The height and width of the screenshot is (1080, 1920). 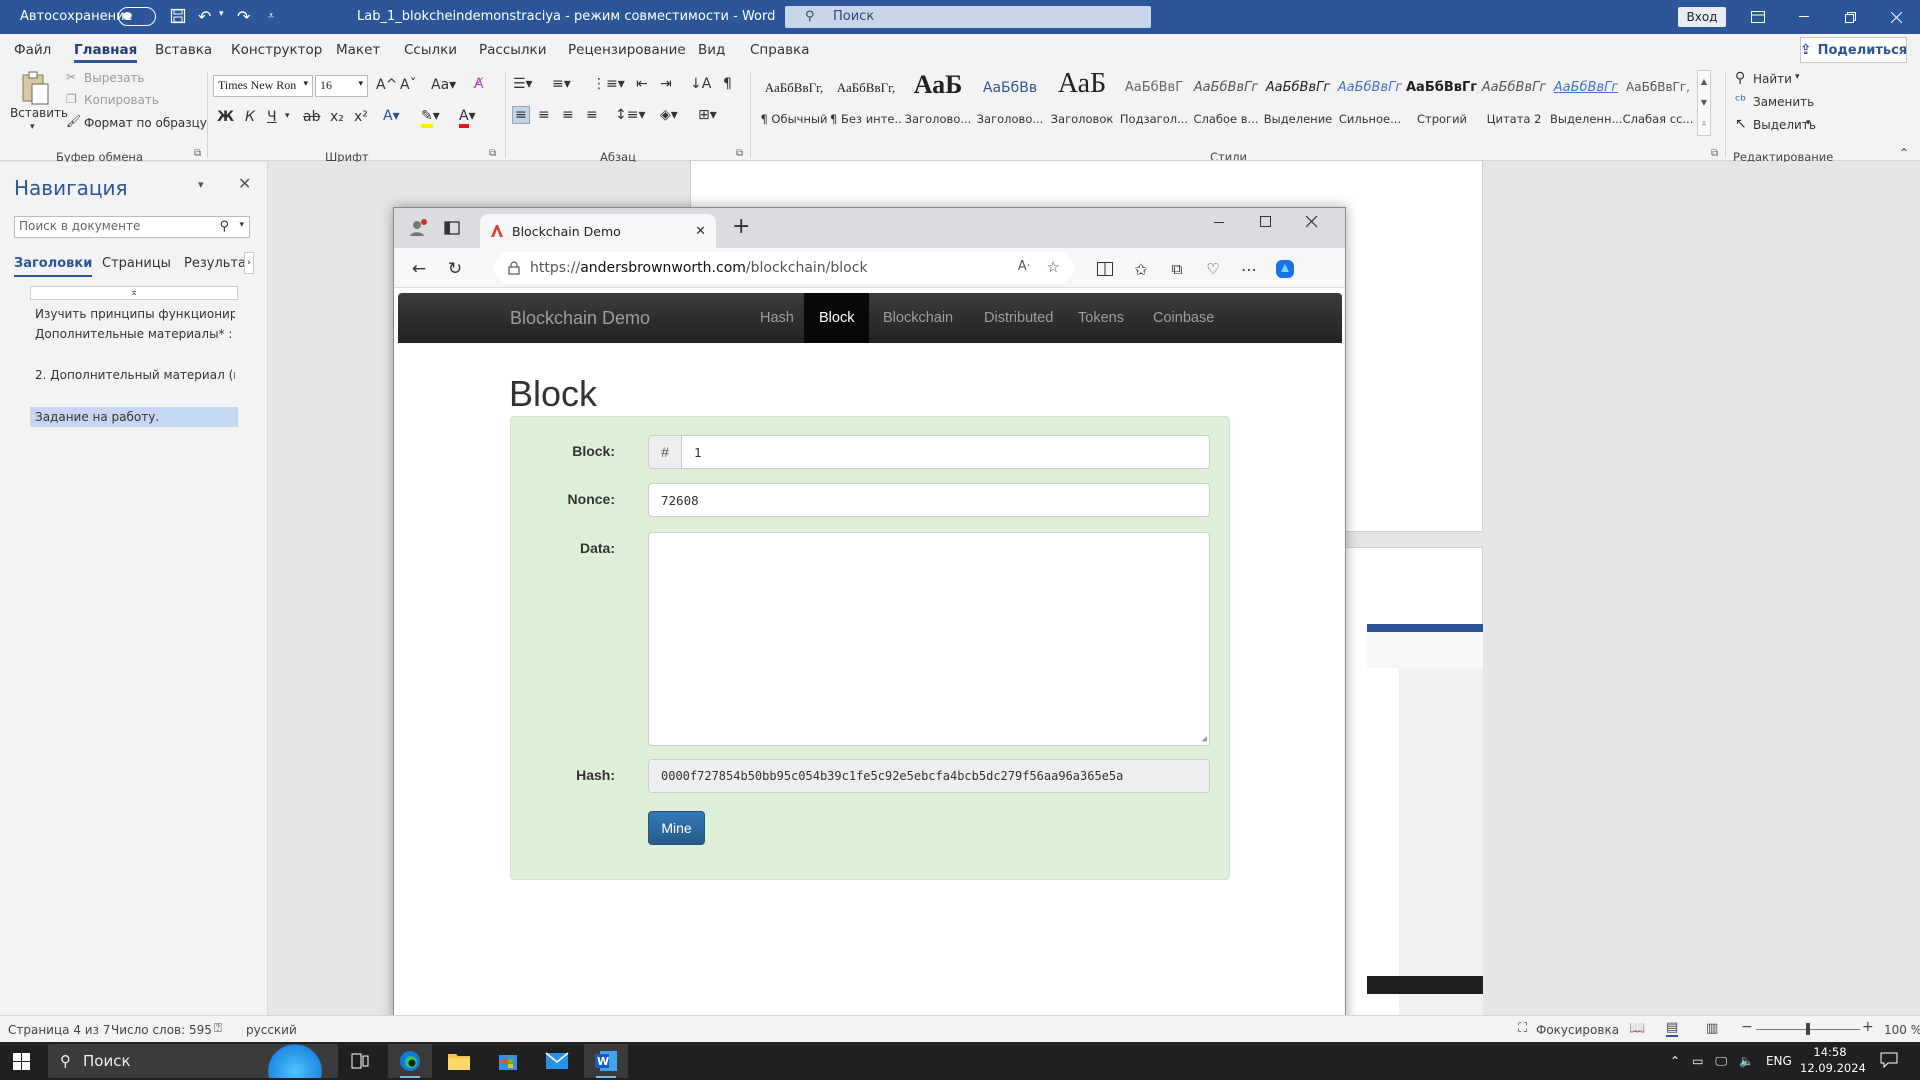 I want to click on cut-label: Вырезать, so click(x=114, y=78).